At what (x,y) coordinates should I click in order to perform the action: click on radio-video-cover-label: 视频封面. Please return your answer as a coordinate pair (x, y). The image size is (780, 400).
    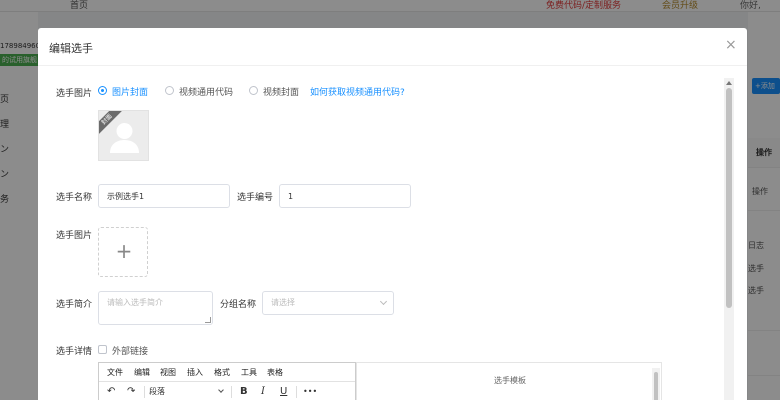
    Looking at the image, I should click on (281, 91).